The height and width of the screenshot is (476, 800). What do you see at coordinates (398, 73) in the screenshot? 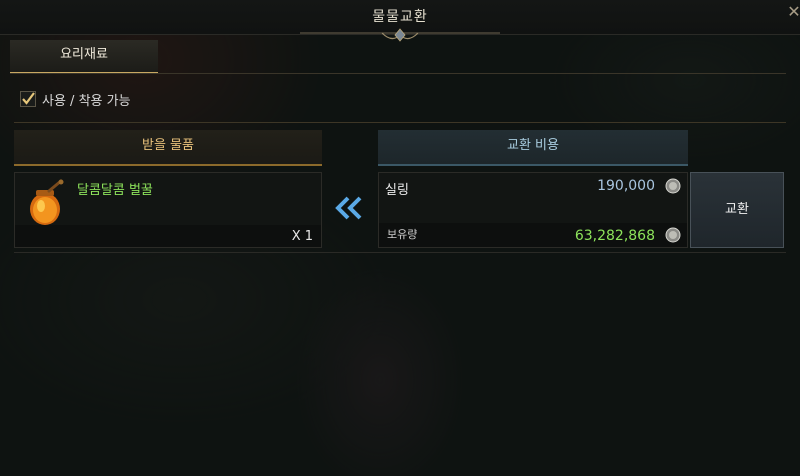
I see `tab-divider` at bounding box center [398, 73].